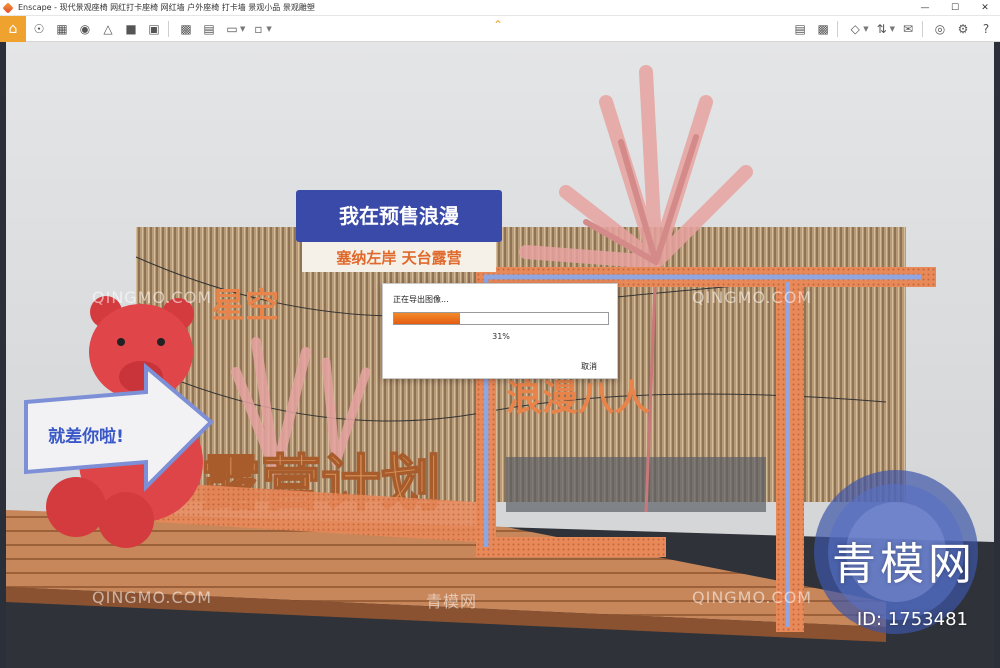 The width and height of the screenshot is (1000, 668). I want to click on chevron-up-icon: ⌃, so click(498, 25).